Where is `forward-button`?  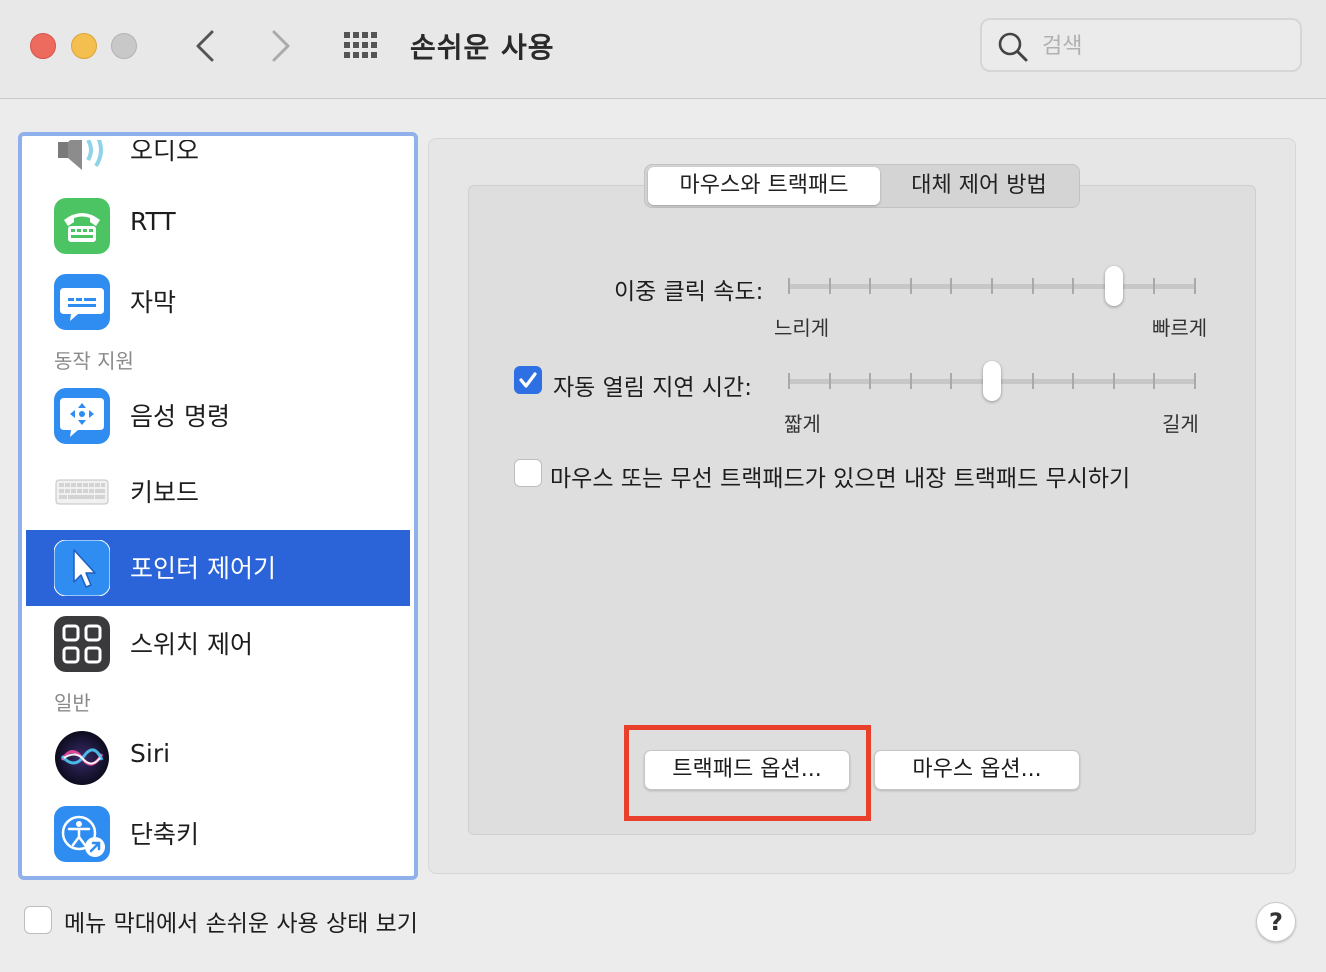 forward-button is located at coordinates (280, 46).